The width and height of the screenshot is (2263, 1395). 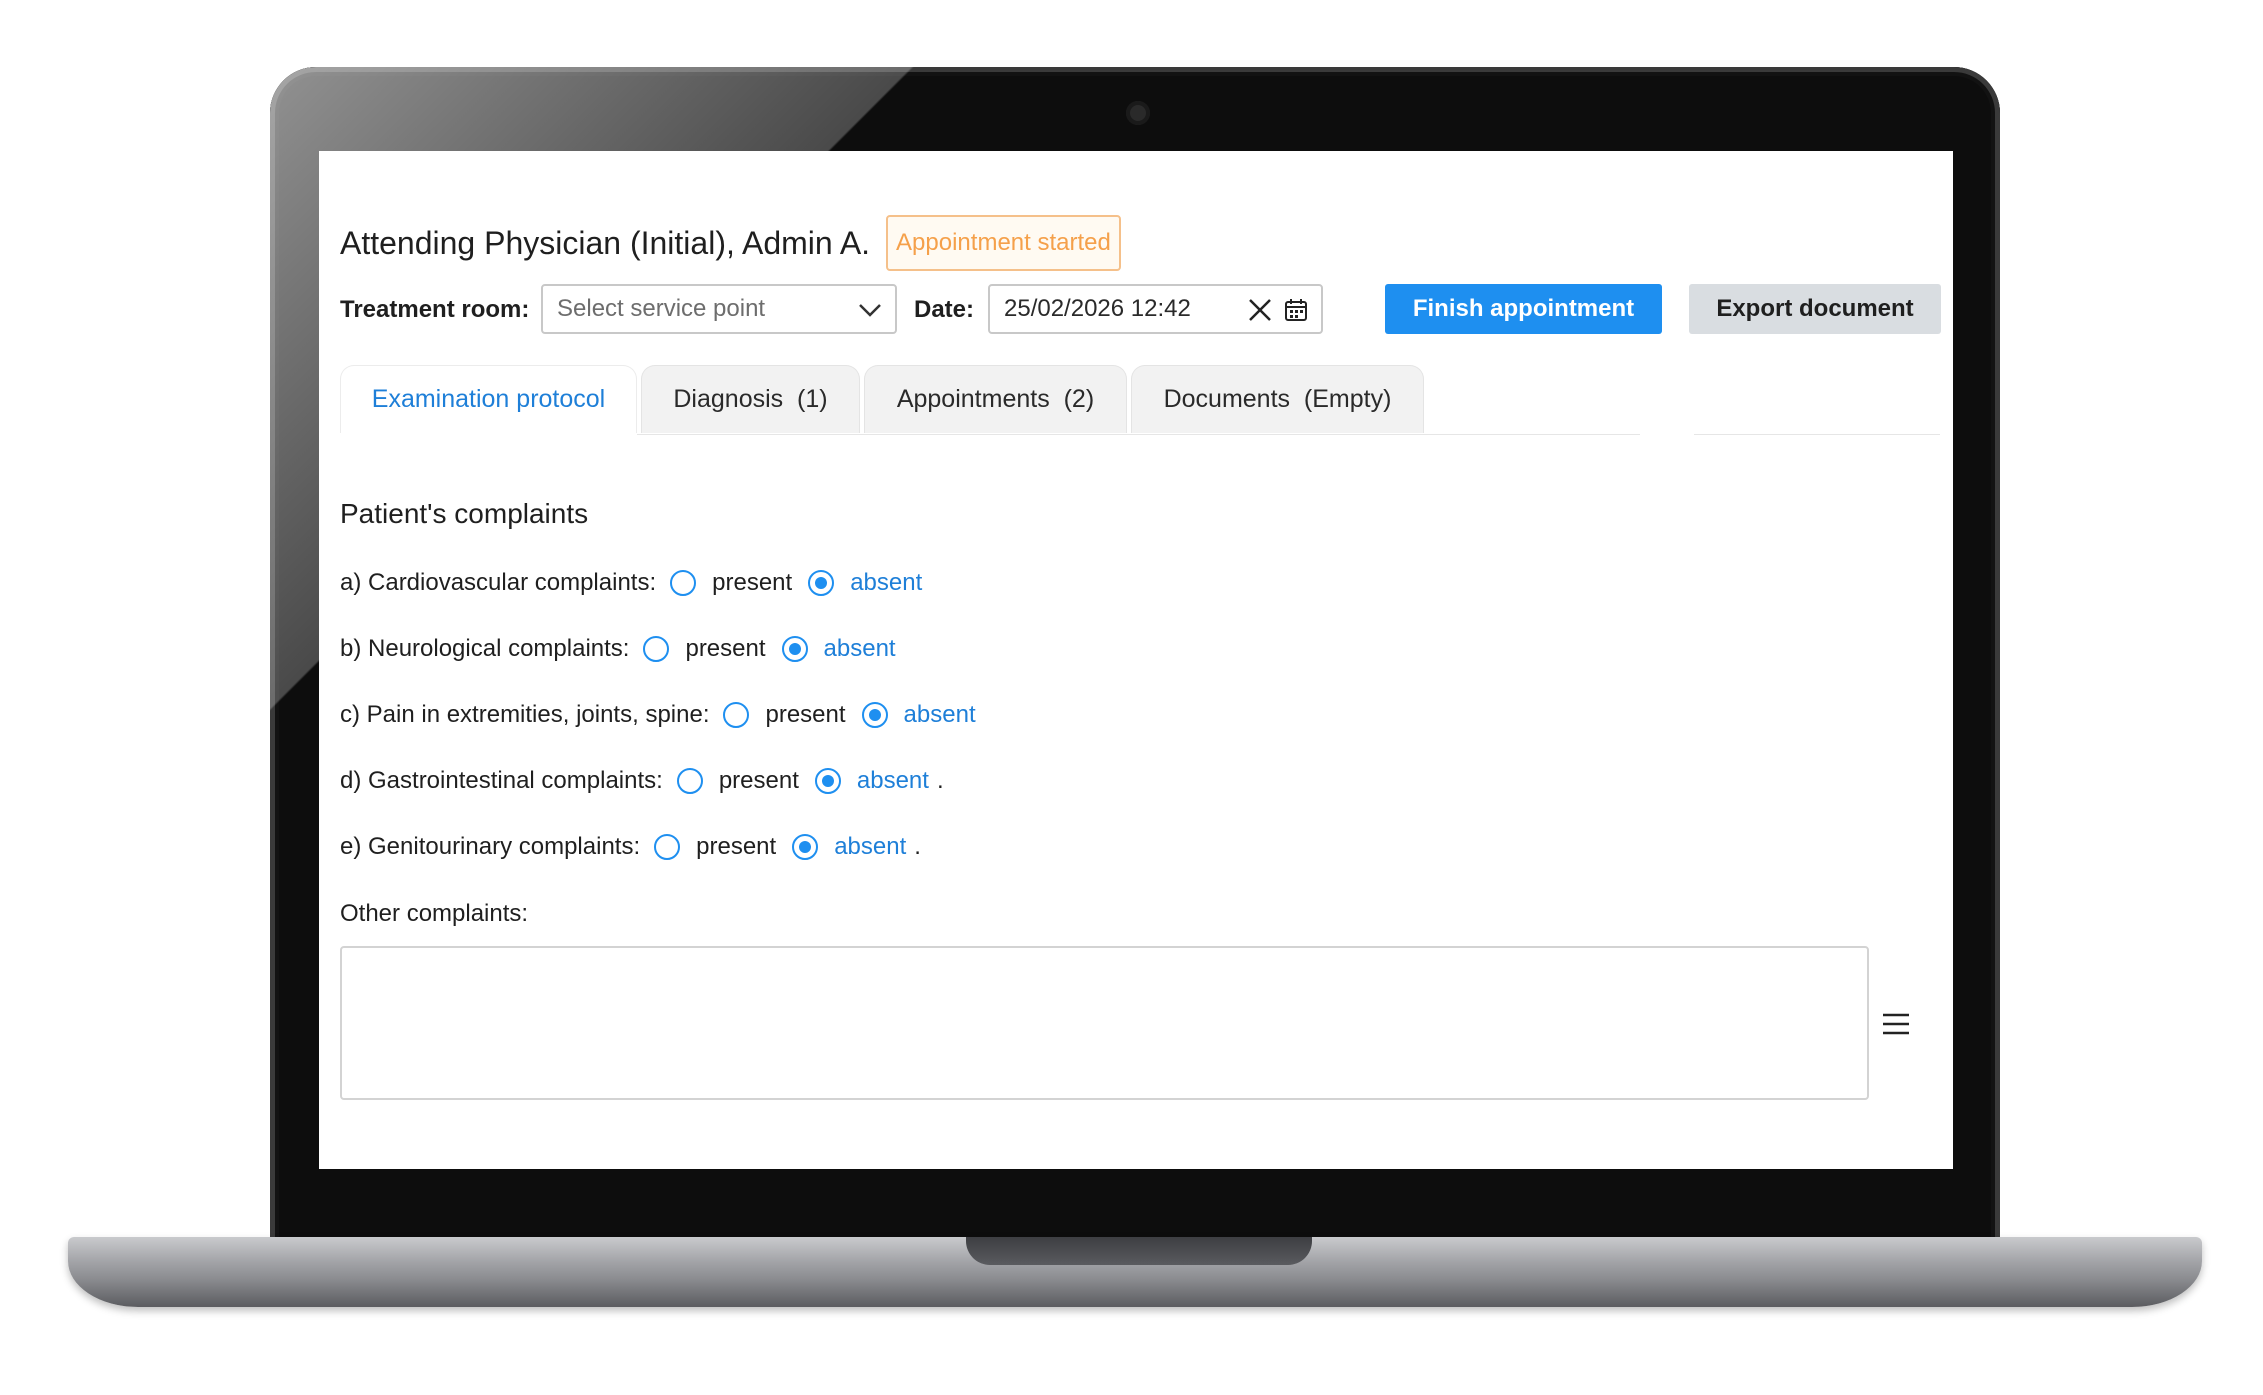 I want to click on laptop-notch, so click(x=1139, y=1251).